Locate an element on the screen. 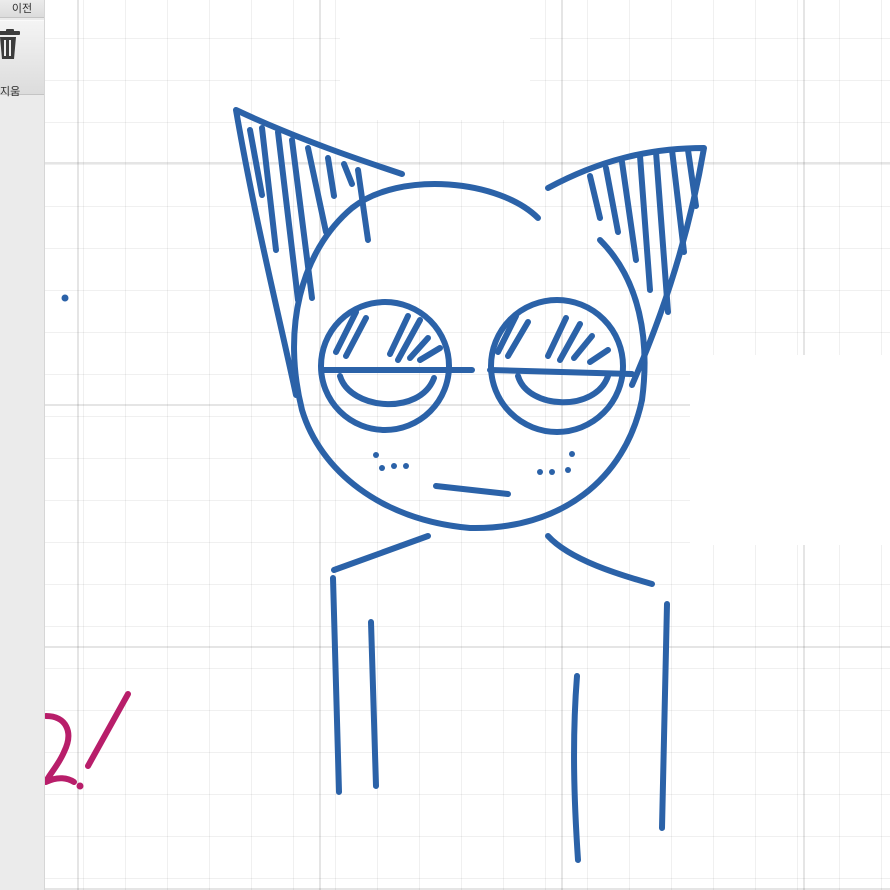 The width and height of the screenshot is (890, 890). left-eye is located at coordinates (385, 366).